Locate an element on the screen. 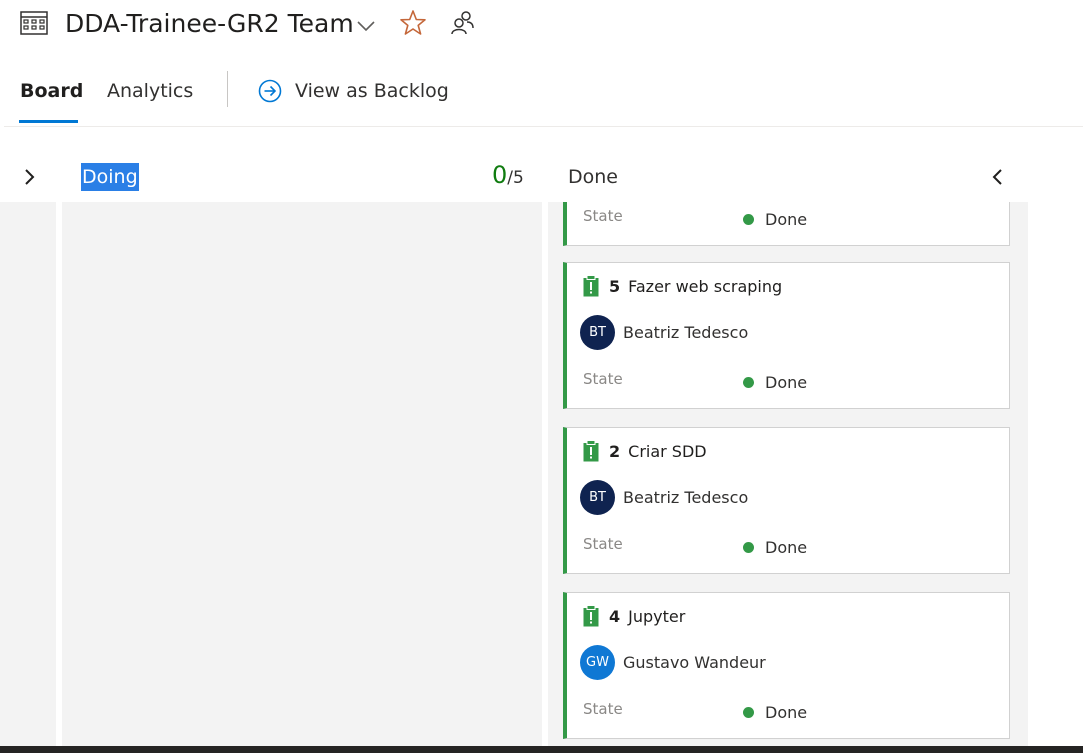 This screenshot has width=1083, height=753. people-icon is located at coordinates (462, 23).